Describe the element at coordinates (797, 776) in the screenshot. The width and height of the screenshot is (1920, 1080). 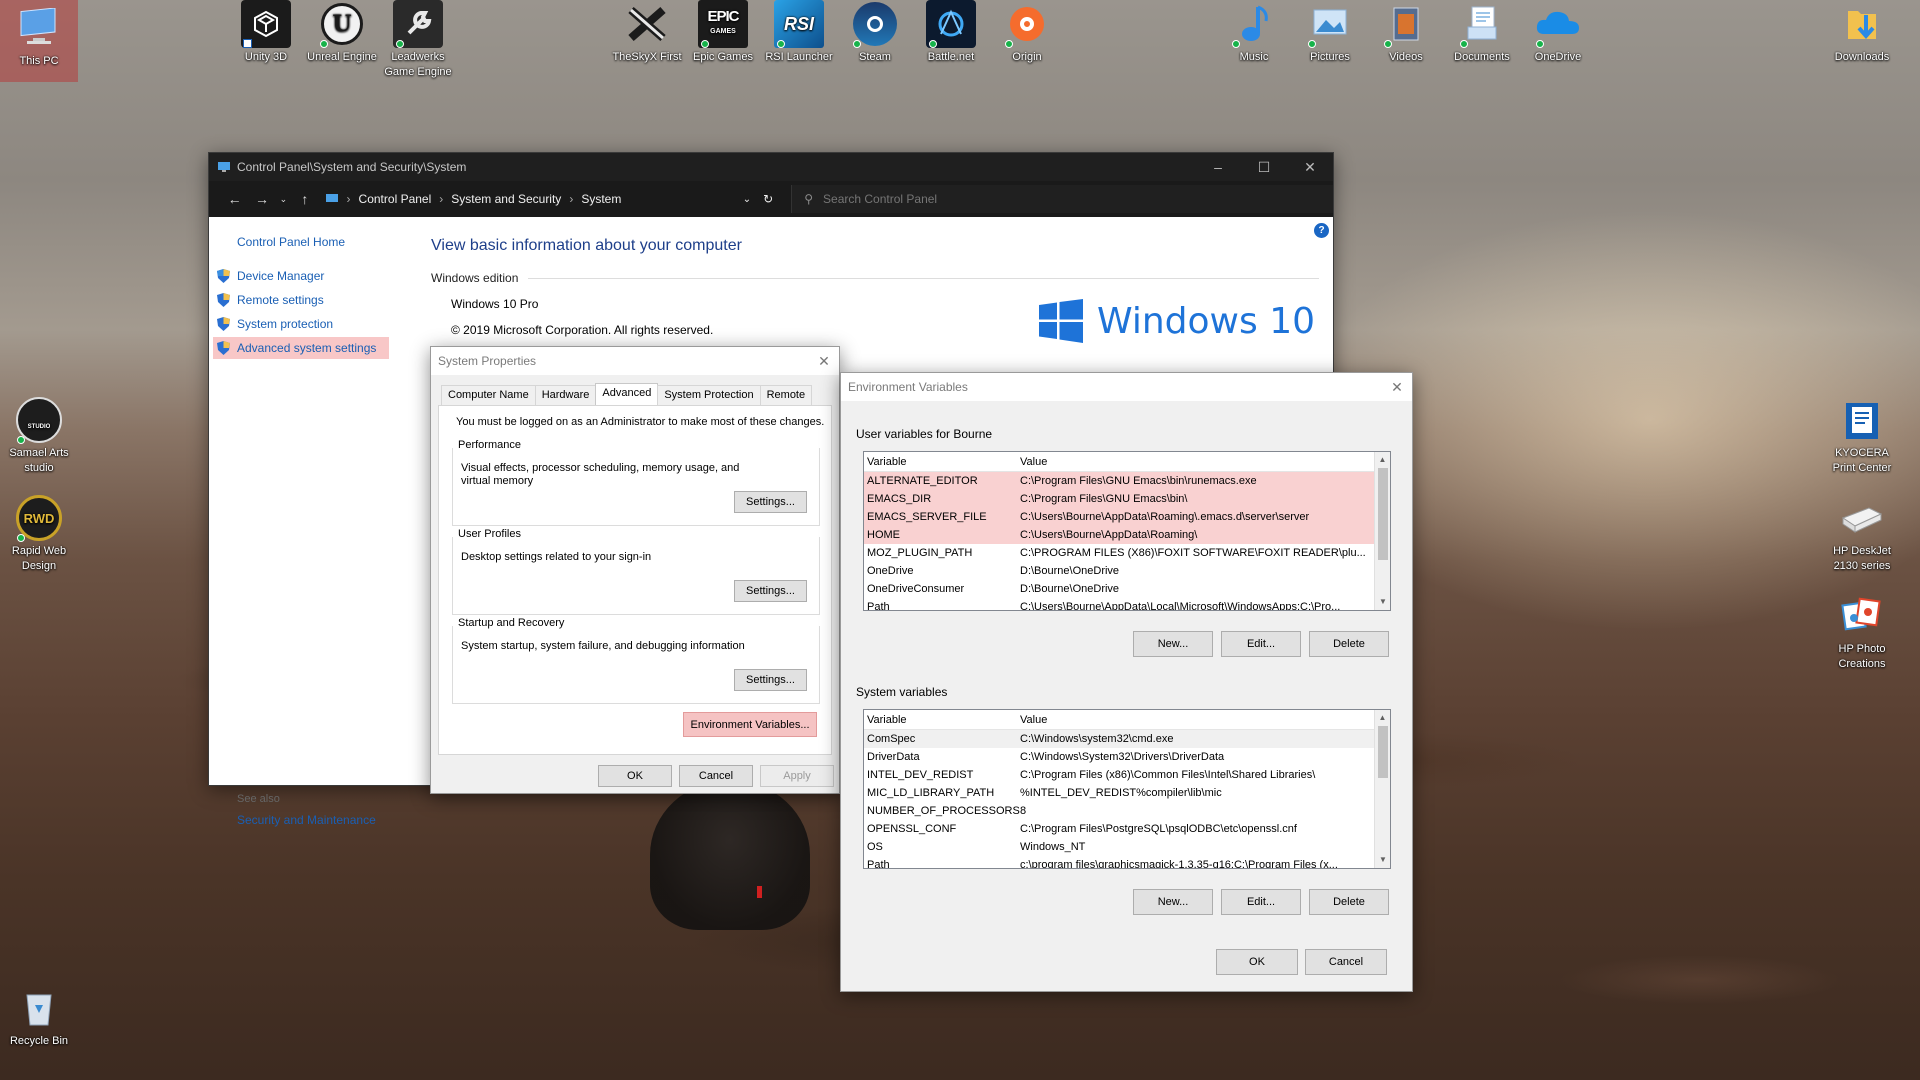
I see `apply-button: Apply` at that location.